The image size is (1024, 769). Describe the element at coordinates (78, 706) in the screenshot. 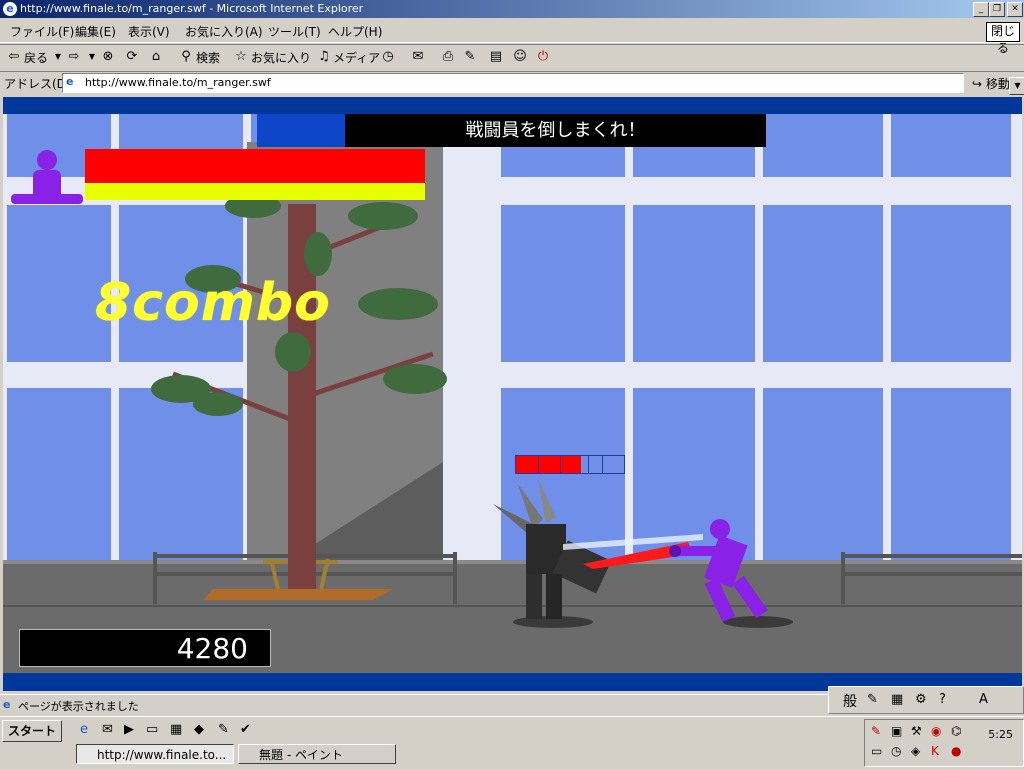

I see `status-text: ページが表示されました` at that location.